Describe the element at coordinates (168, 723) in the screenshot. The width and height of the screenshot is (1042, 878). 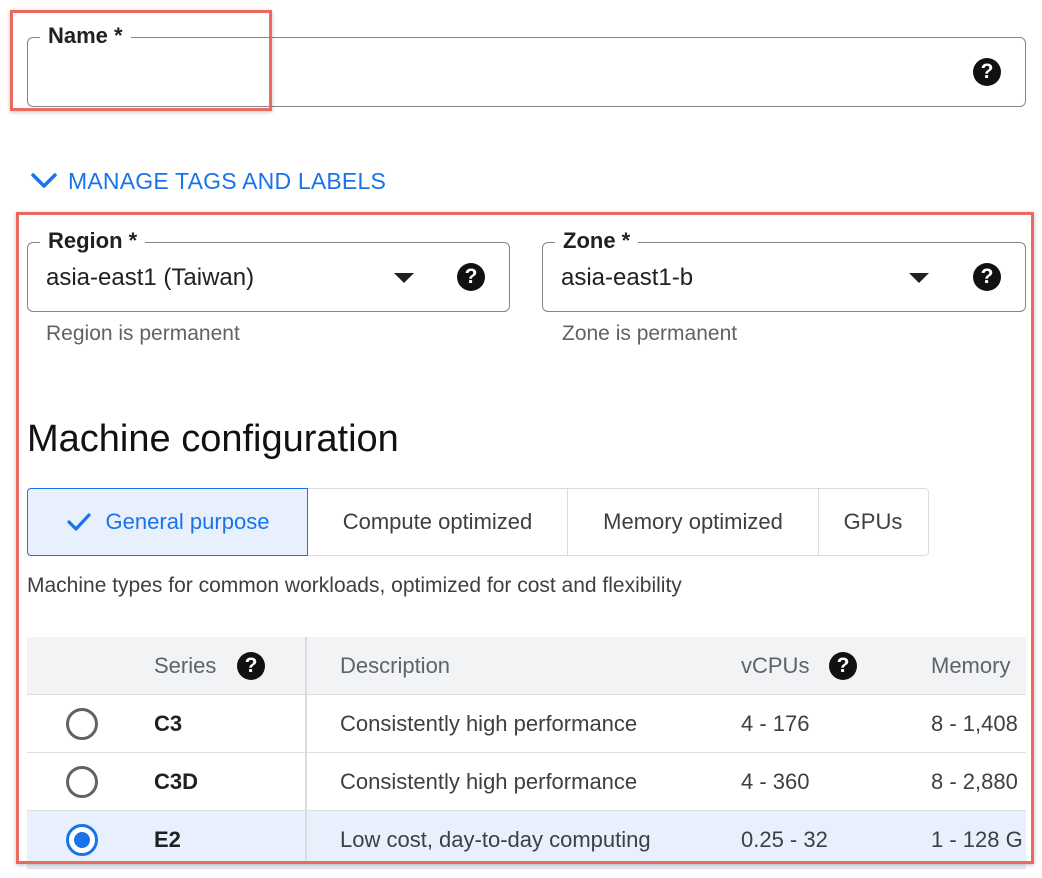
I see `series-cell: C3` at that location.